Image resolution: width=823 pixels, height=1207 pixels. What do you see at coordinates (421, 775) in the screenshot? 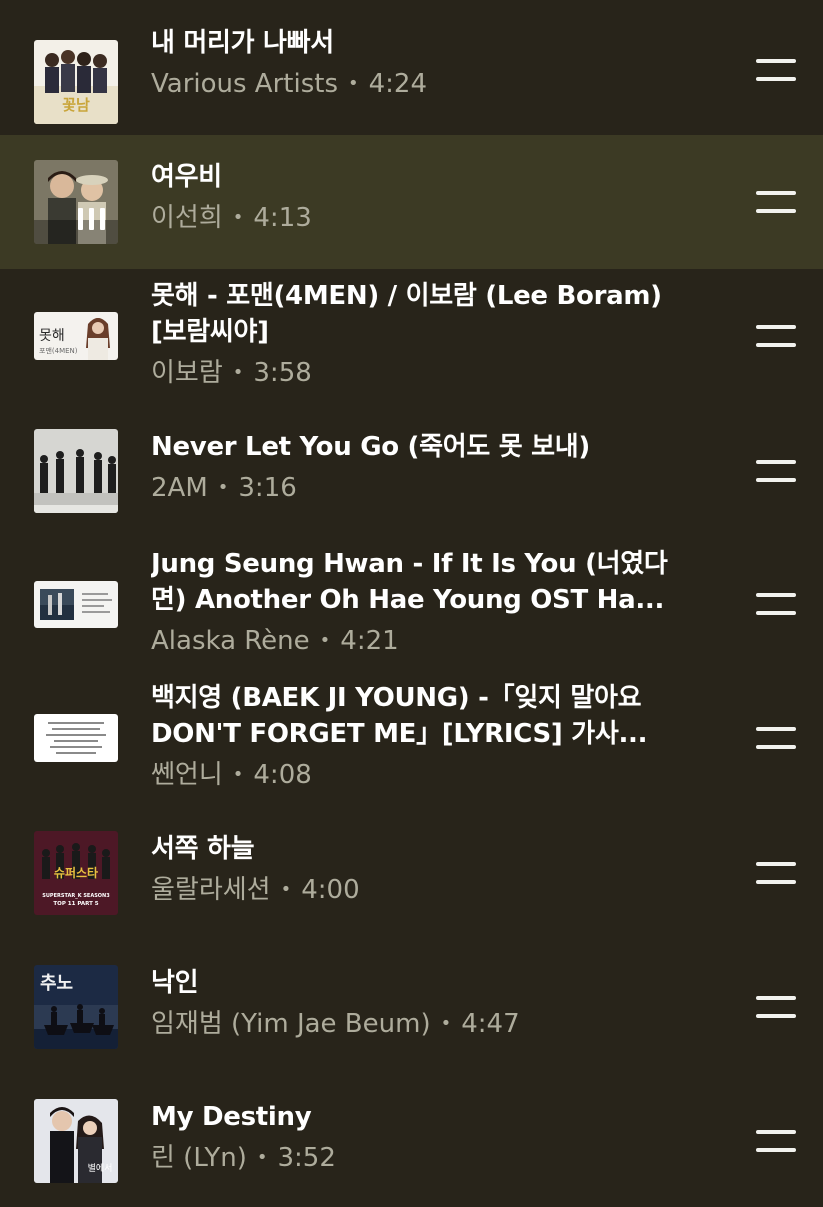
I see `track-subtitle: 쎈언니 • 4:08` at bounding box center [421, 775].